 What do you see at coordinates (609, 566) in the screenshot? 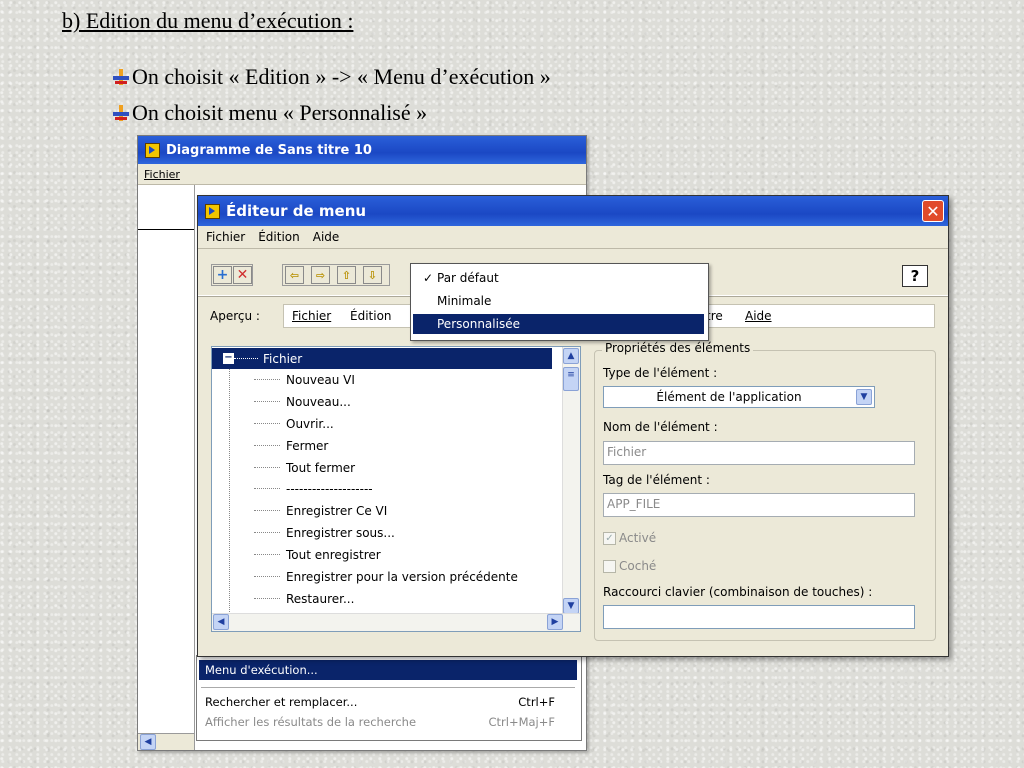
I see `checkbox-empty-icon` at bounding box center [609, 566].